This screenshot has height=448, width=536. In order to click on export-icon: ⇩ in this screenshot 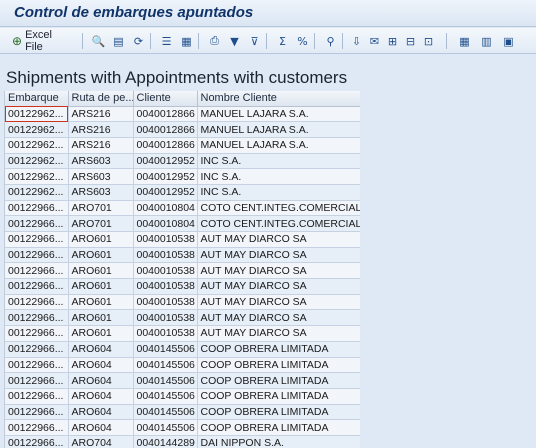, I will do `click(356, 41)`.